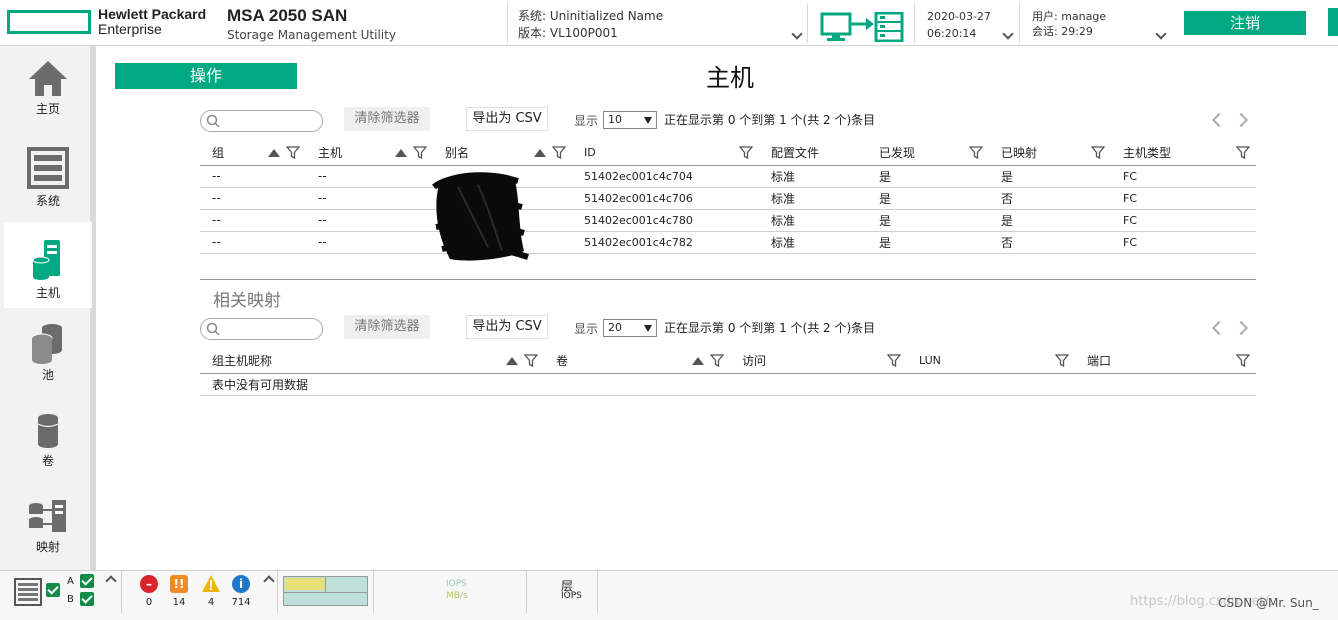 This screenshot has height=620, width=1338. Describe the element at coordinates (387, 327) in the screenshot. I see `mappings-clear-filters-button: 清除筛选器` at that location.